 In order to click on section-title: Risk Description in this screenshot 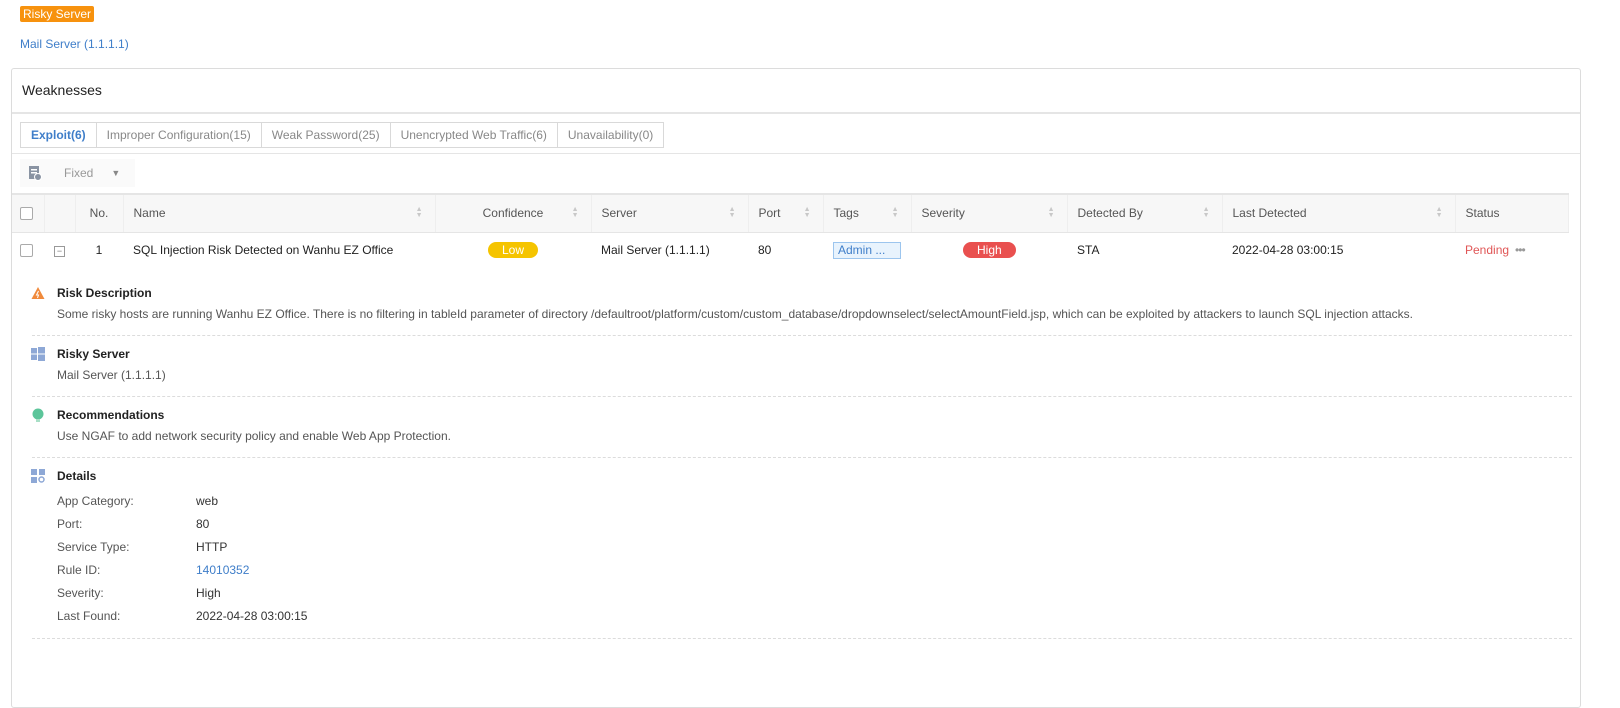, I will do `click(104, 293)`.